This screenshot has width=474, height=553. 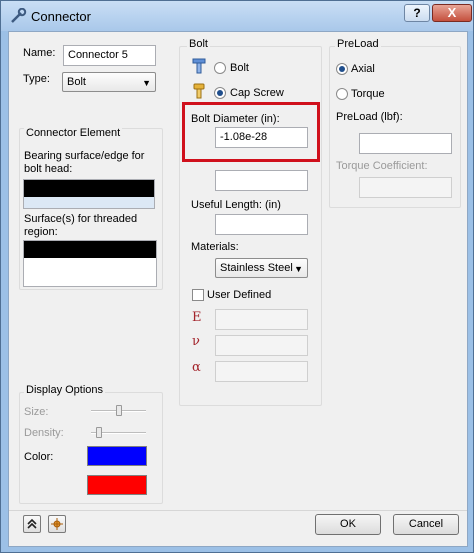 I want to click on density-label: Density:, so click(x=44, y=433).